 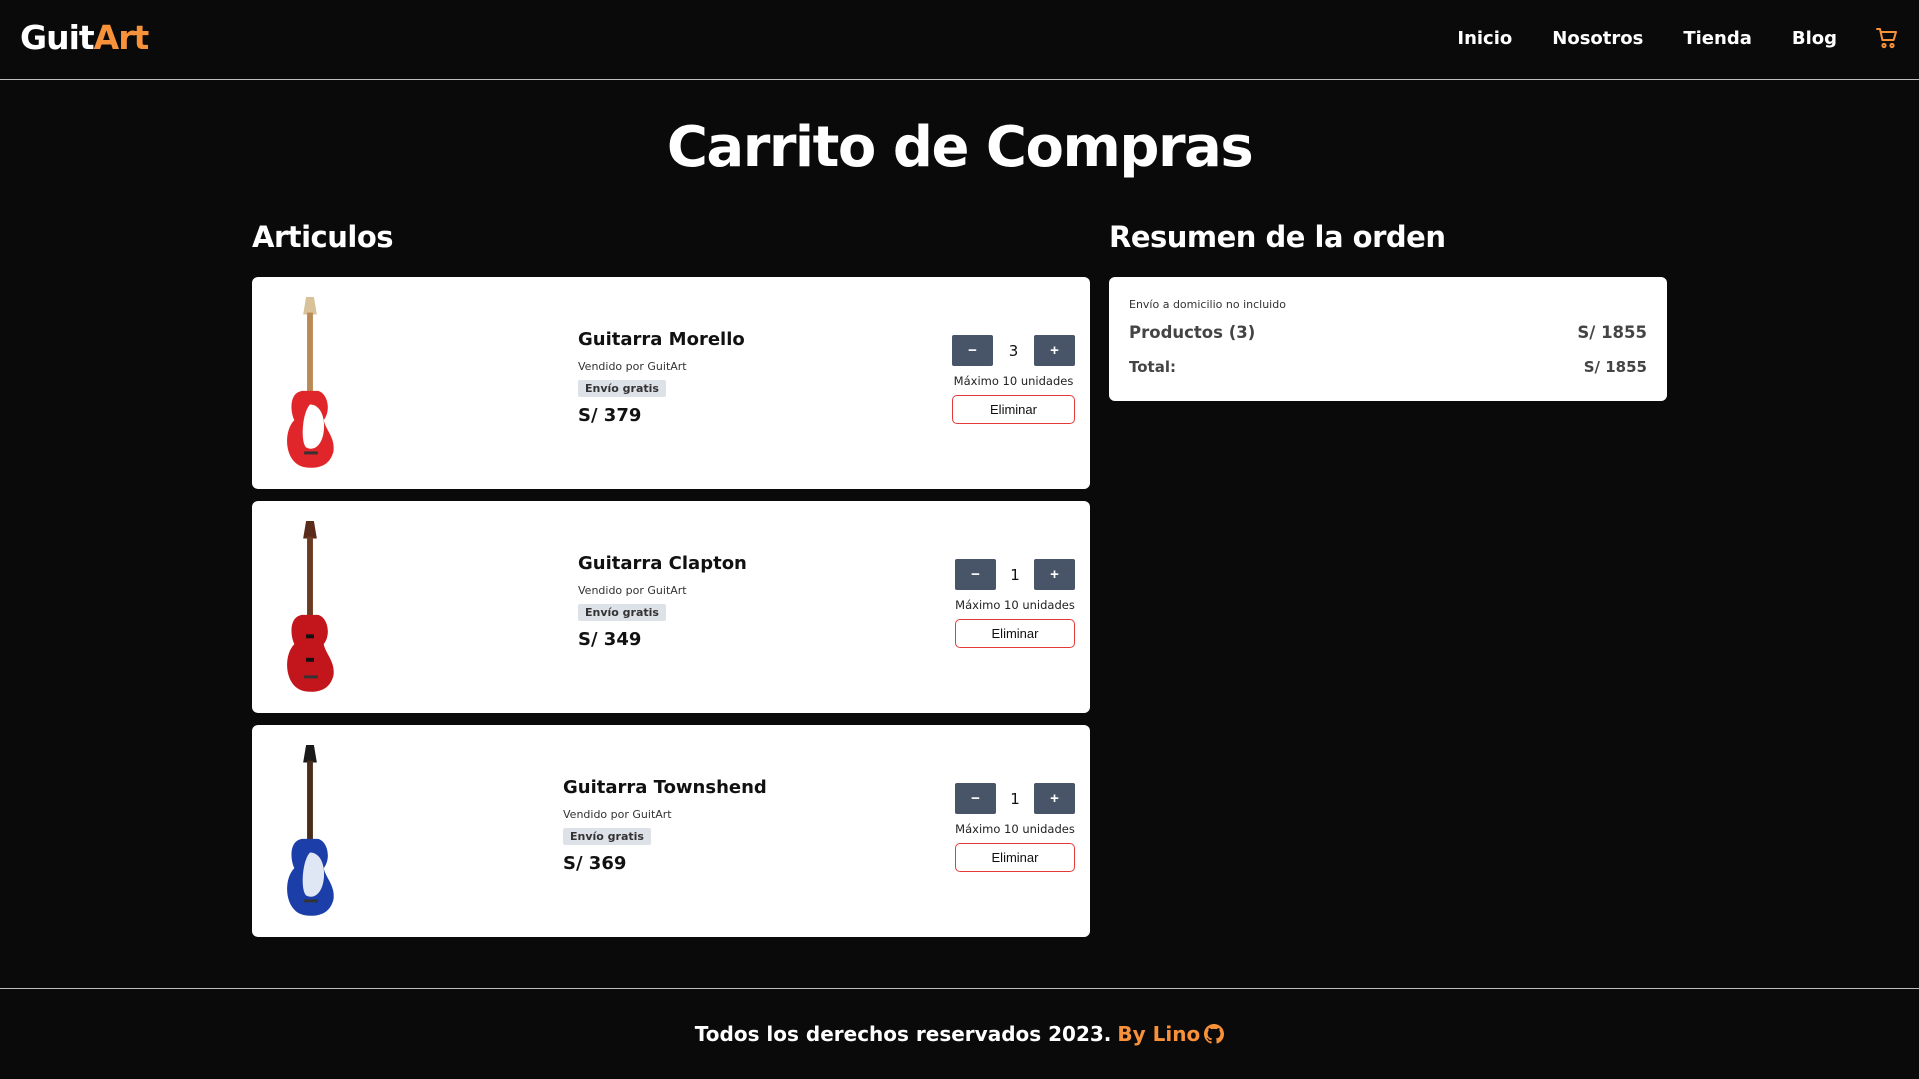 I want to click on author-link: By Lino, so click(x=1158, y=1034).